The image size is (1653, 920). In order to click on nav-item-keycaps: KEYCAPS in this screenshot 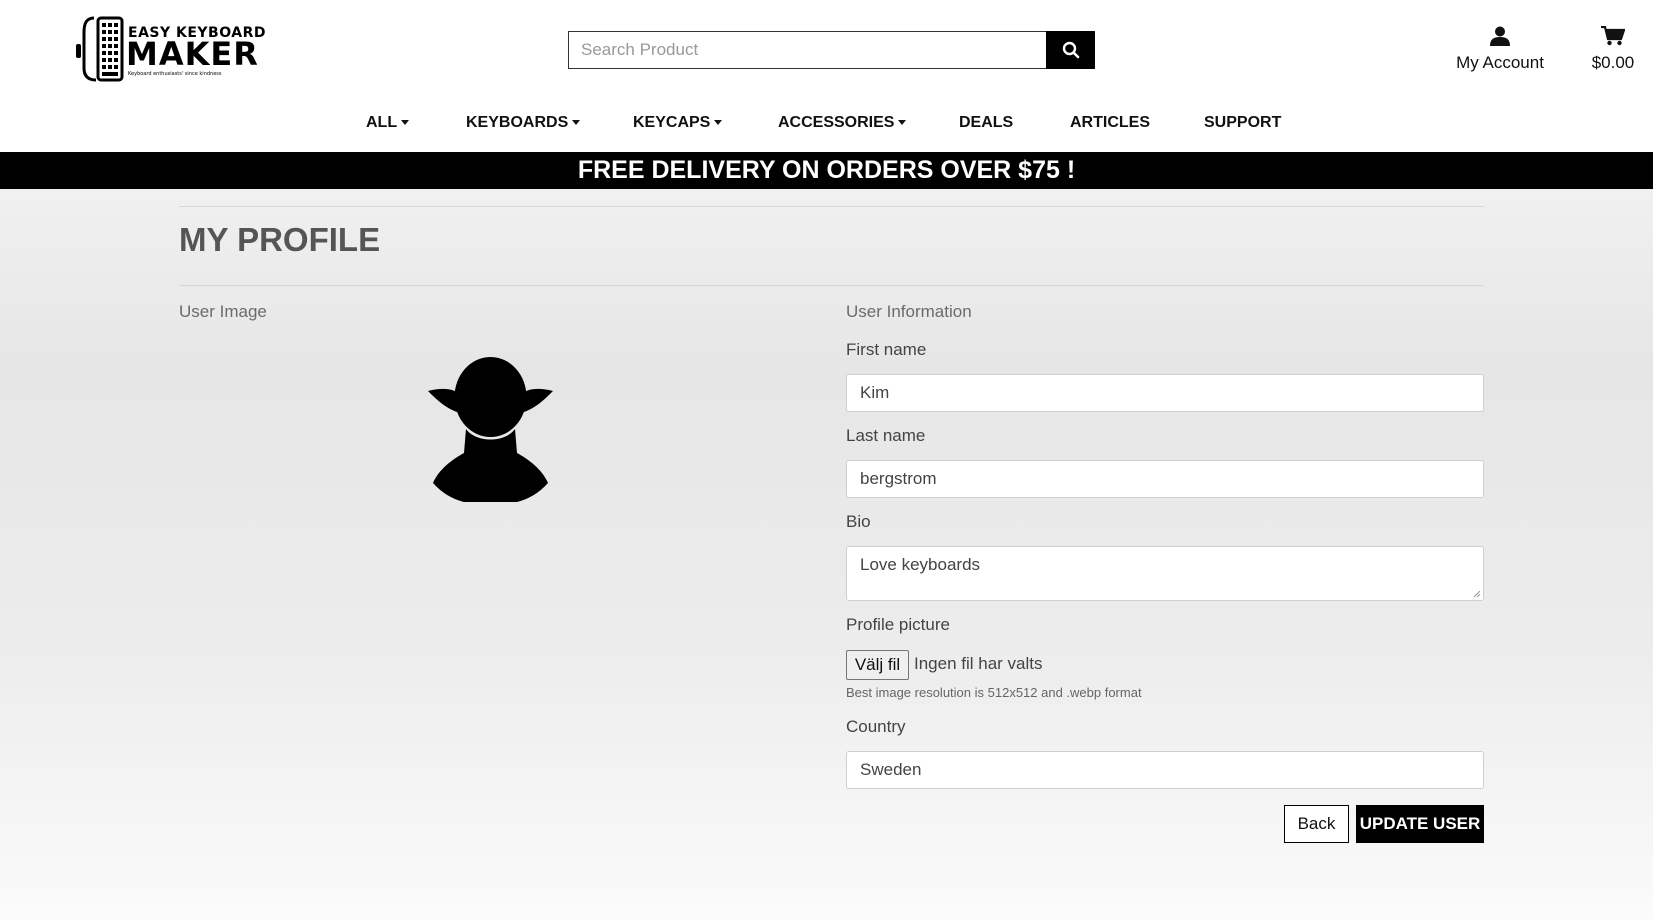, I will do `click(678, 123)`.